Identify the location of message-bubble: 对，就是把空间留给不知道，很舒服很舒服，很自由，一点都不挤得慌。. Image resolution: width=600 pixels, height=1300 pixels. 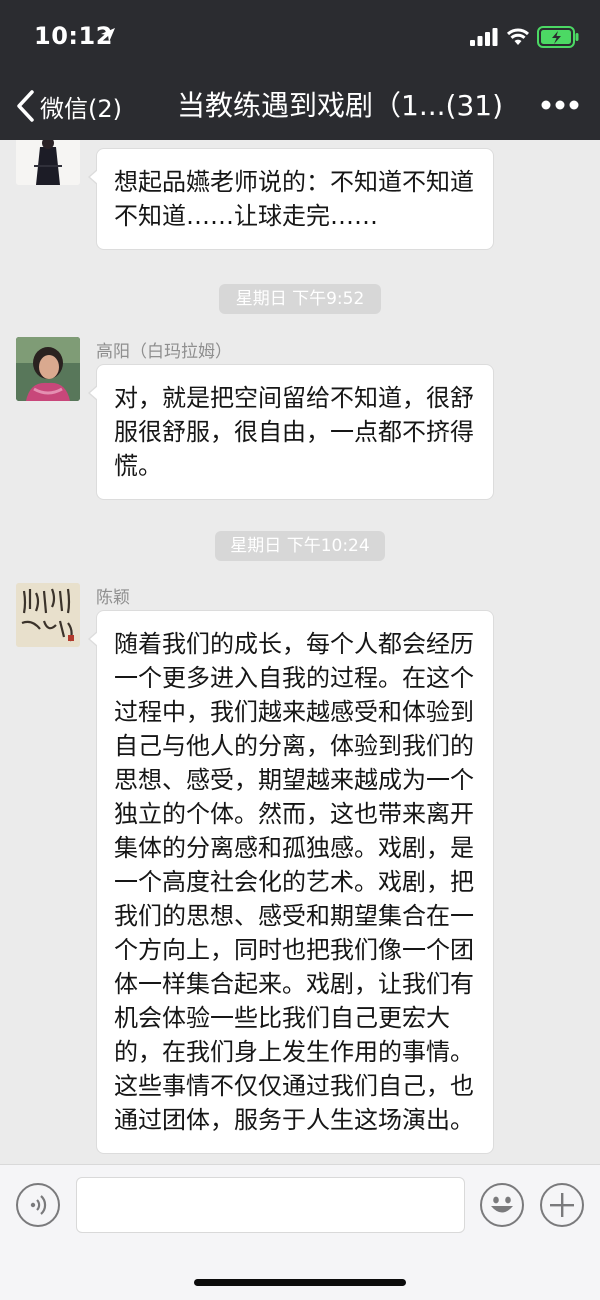
(291, 432).